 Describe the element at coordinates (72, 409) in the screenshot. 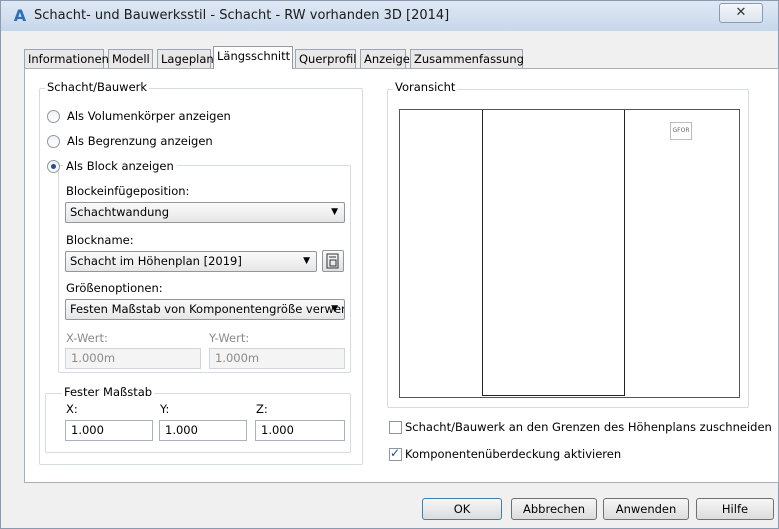

I see `scale-x-label: X:` at that location.